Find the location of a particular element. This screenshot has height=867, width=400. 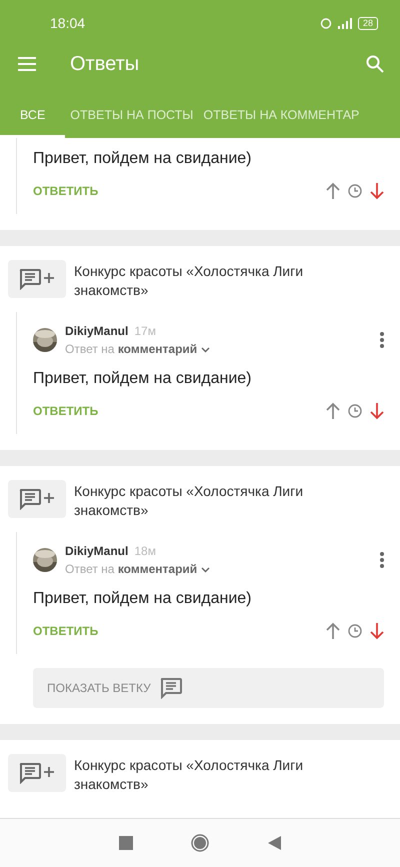

show-thread-button: ПОКАЗАТЬ ВЕТКУ is located at coordinates (208, 688).